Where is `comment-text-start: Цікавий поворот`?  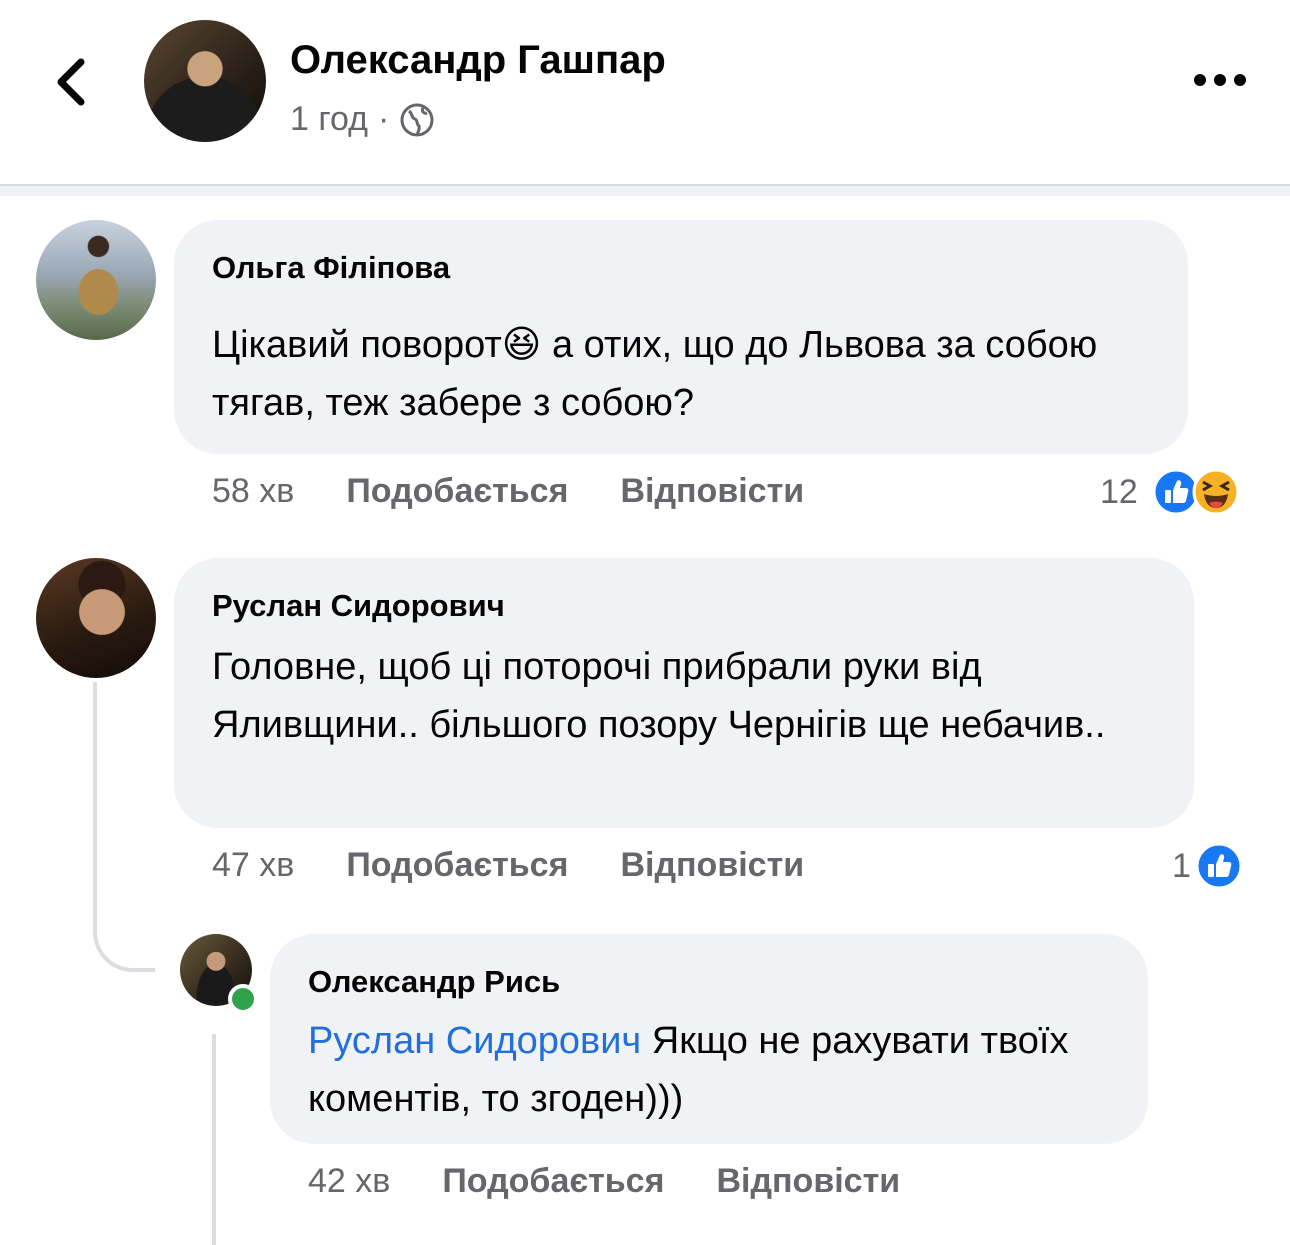 comment-text-start: Цікавий поворот is located at coordinates (357, 345).